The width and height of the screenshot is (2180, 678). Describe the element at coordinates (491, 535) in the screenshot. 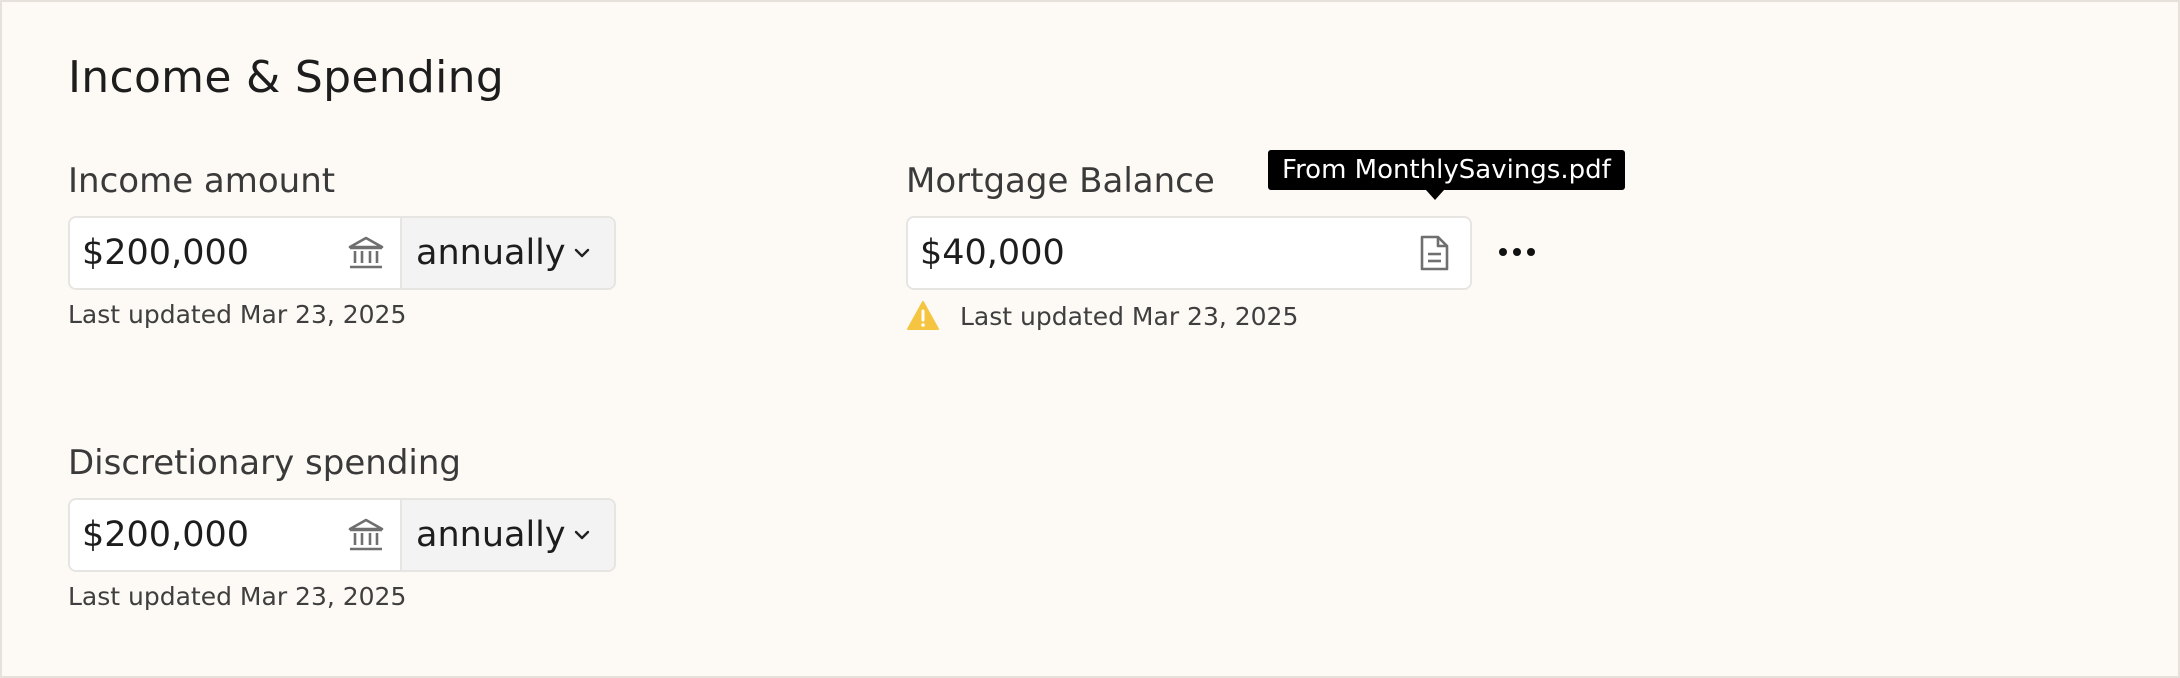

I see `discretionary-frequency-value: annually` at that location.